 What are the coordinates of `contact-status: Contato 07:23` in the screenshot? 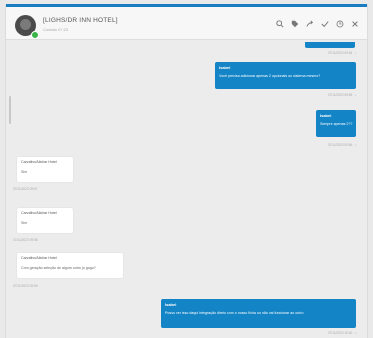 It's located at (56, 29).